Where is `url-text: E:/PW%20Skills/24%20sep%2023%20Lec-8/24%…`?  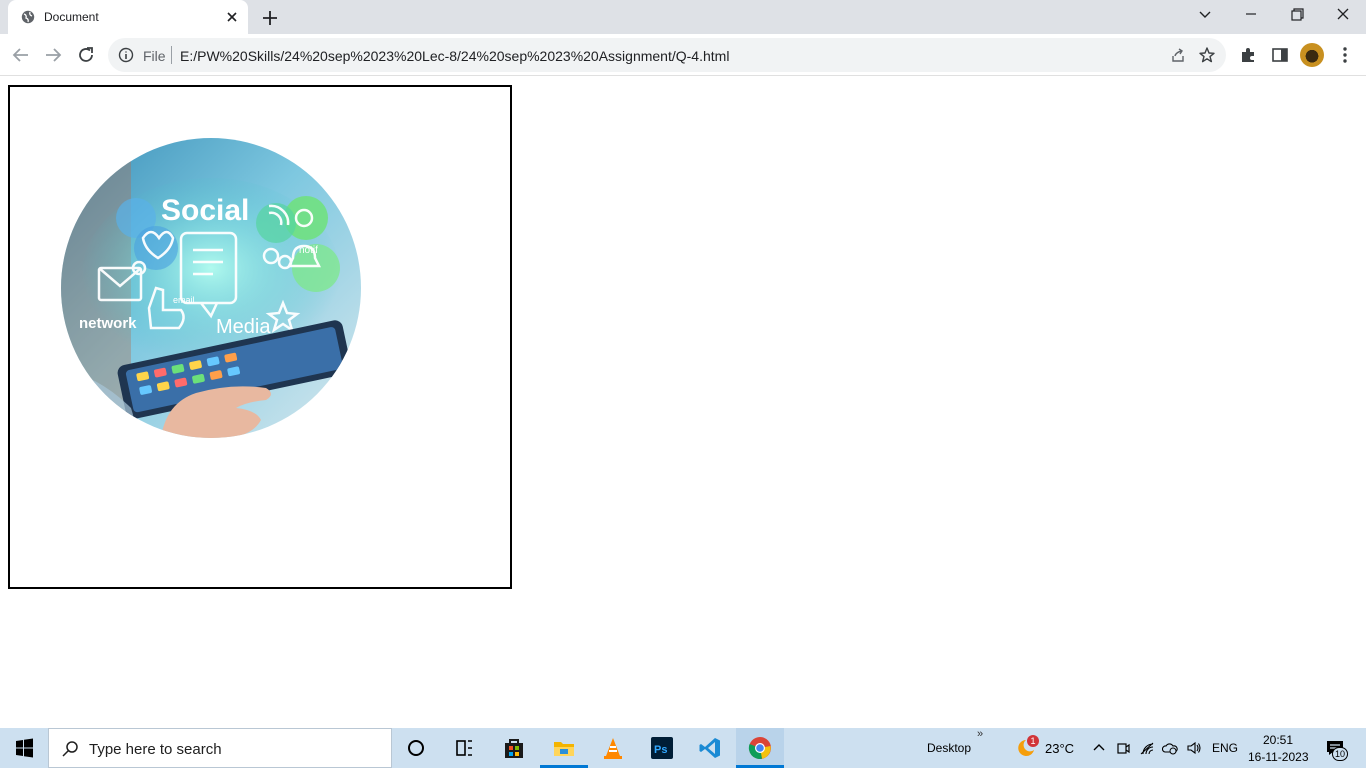 url-text: E:/PW%20Skills/24%20sep%2023%20Lec-8/24%… is located at coordinates (454, 56).